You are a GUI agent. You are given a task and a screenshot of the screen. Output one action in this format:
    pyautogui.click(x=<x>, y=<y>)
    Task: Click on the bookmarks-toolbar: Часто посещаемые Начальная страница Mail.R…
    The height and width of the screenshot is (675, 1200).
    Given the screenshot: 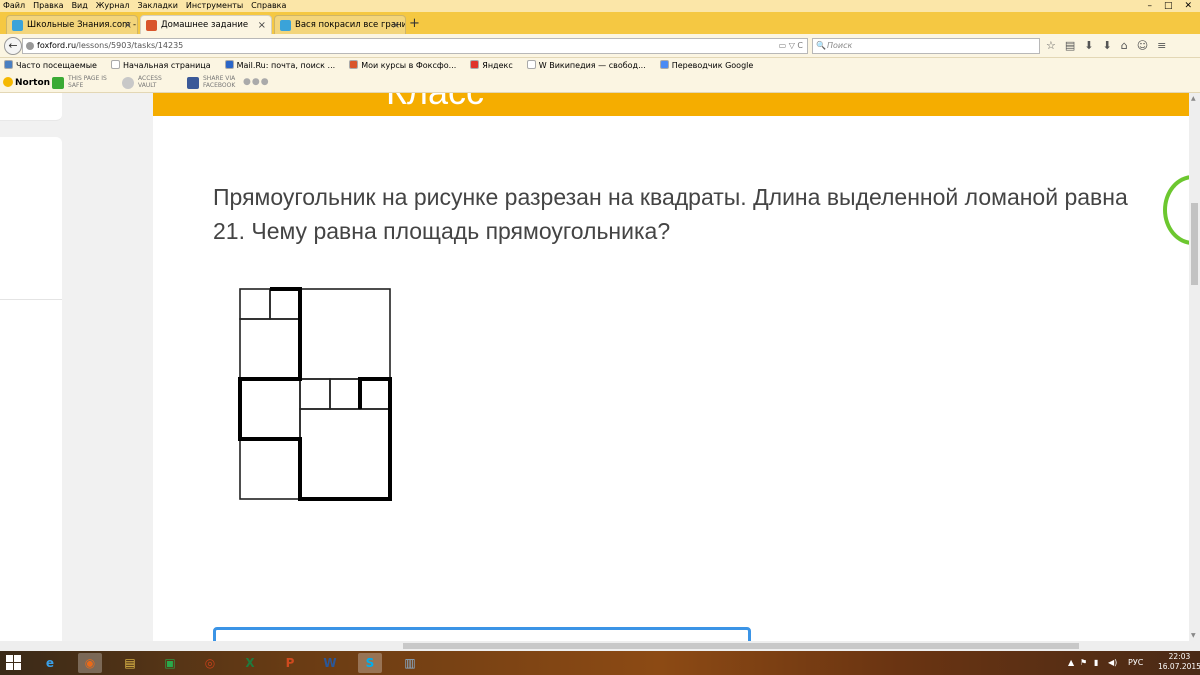 What is the action you would take?
    pyautogui.click(x=600, y=66)
    